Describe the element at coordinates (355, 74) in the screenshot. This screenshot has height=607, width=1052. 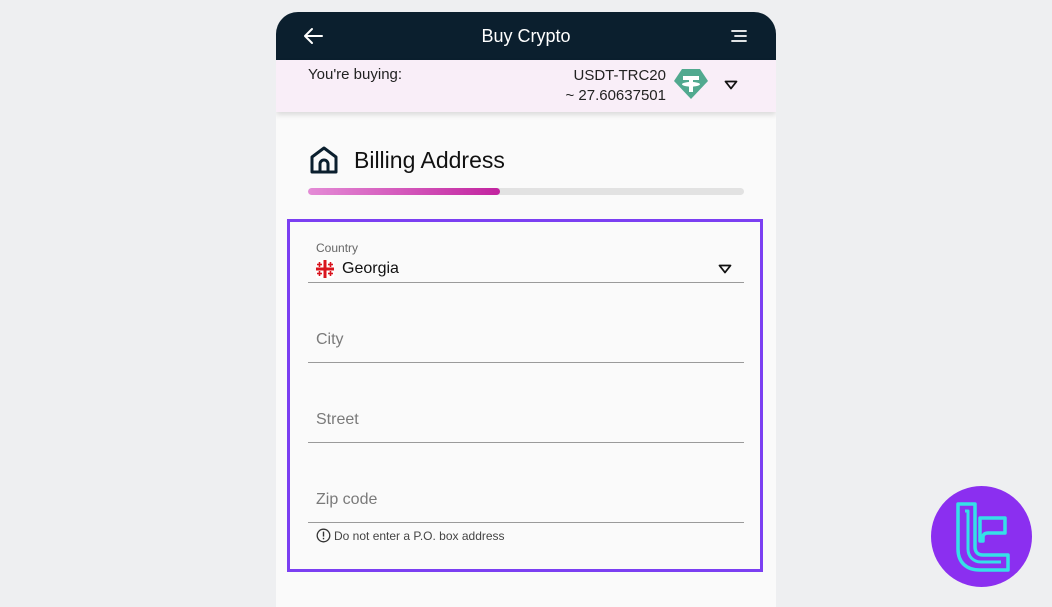
I see `buying-label: You're buying:` at that location.